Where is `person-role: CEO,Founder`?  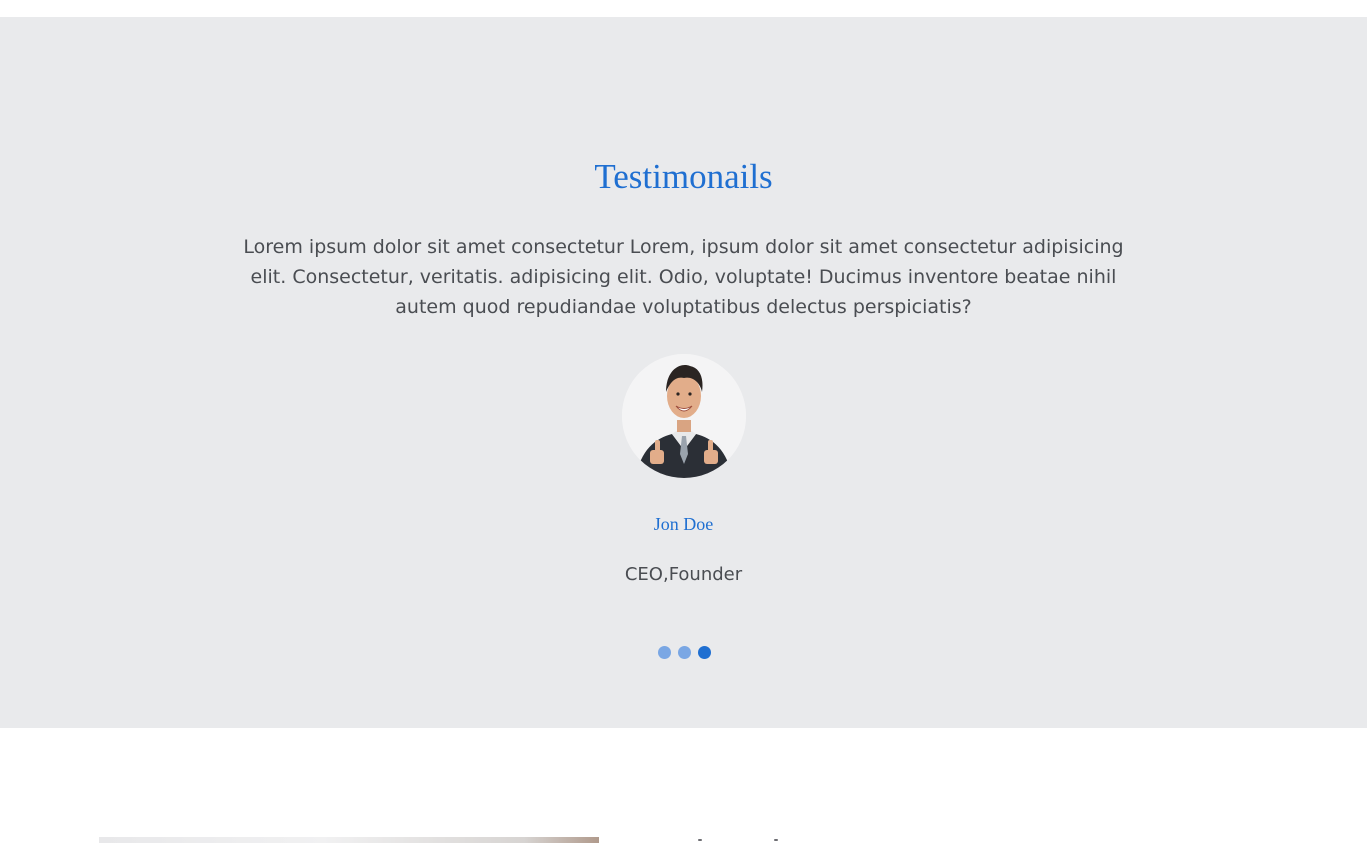 person-role: CEO,Founder is located at coordinates (683, 574).